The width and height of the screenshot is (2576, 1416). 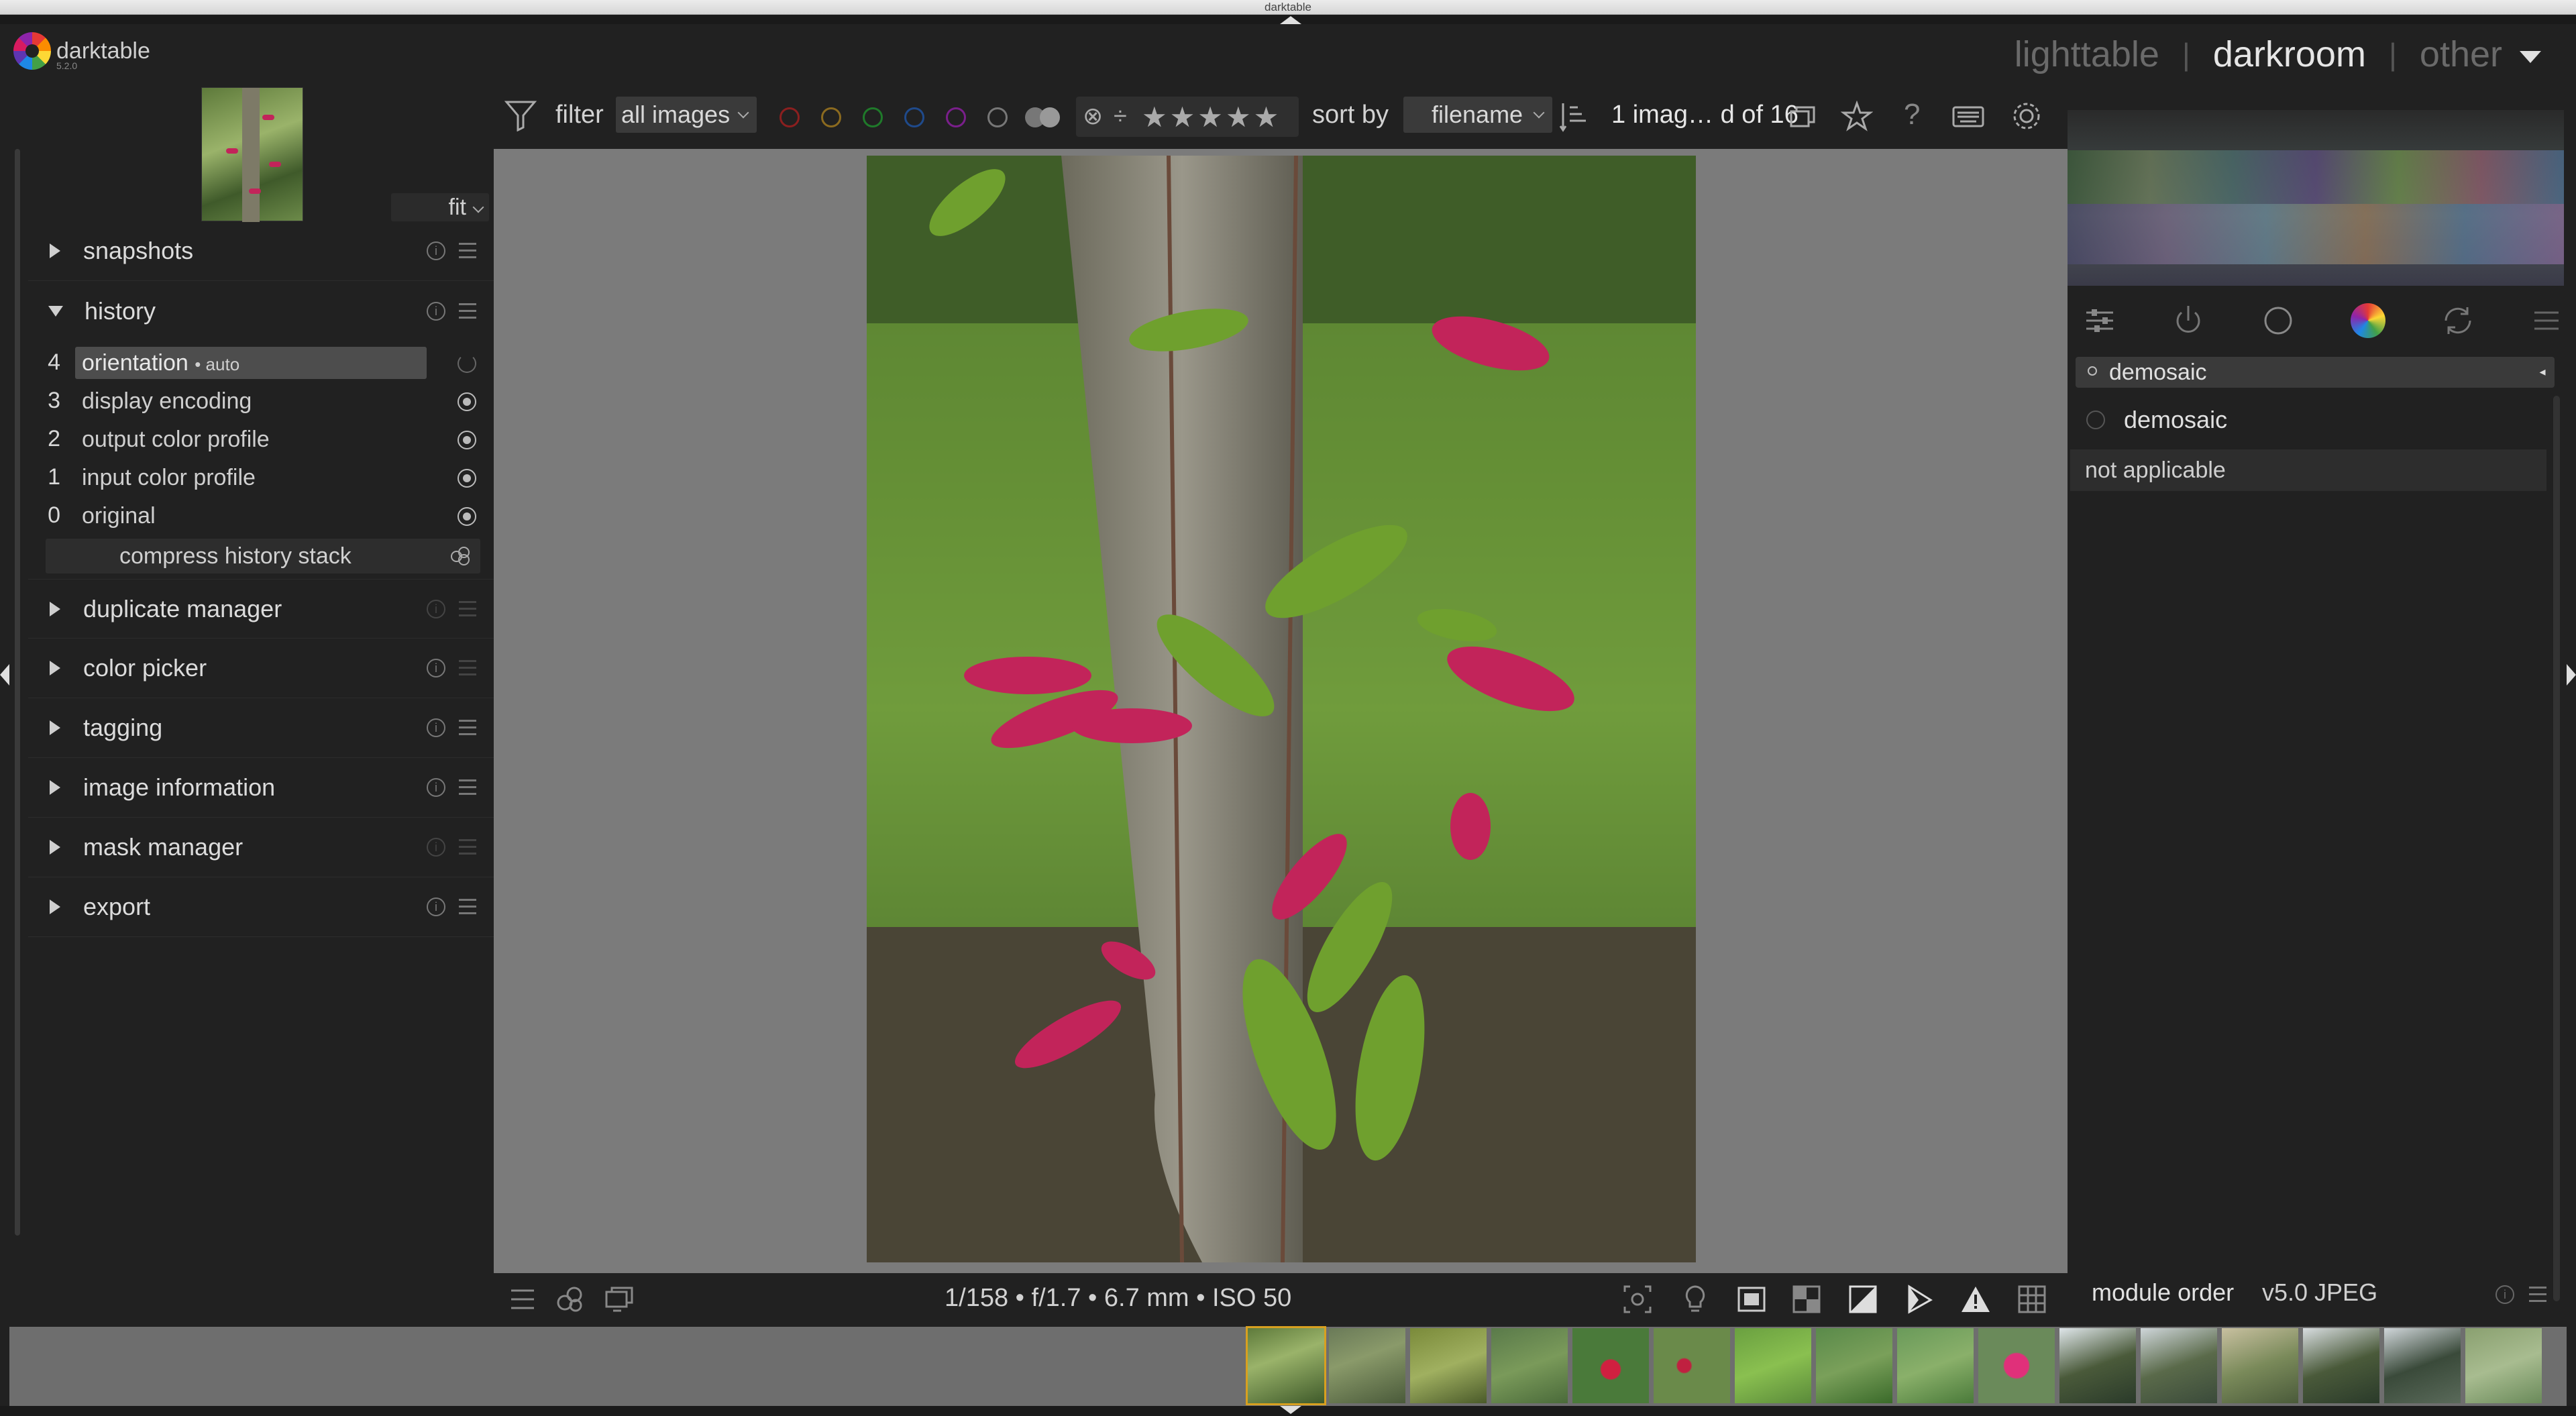 I want to click on raw-overexposed-icon, so click(x=1751, y=1299).